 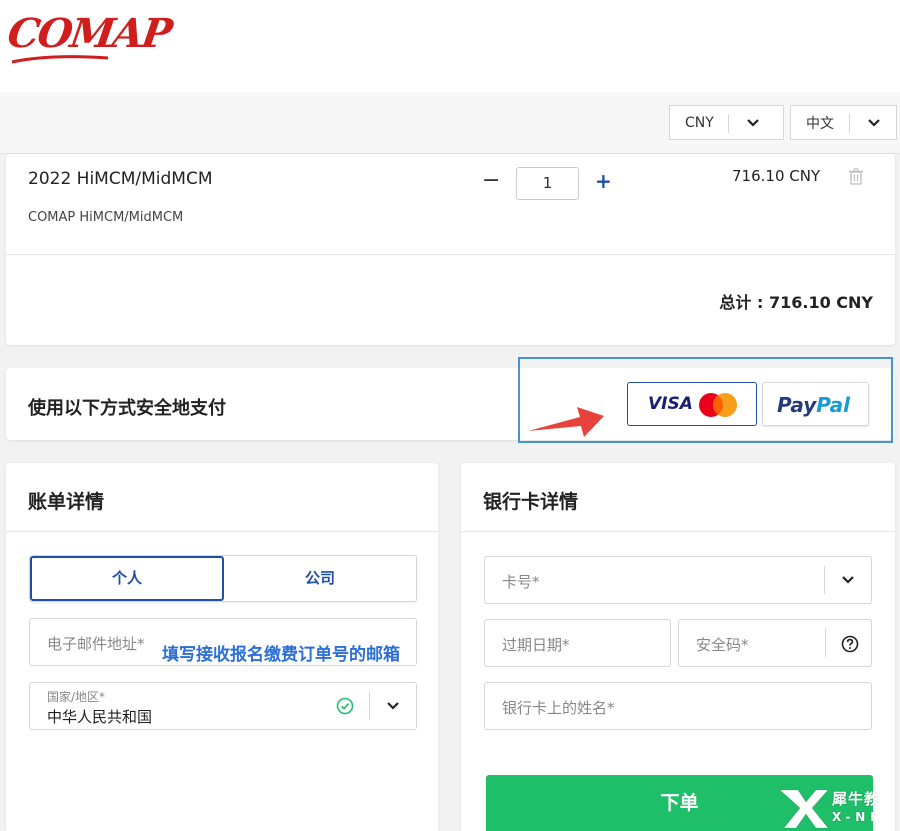 I want to click on expiry-placeholder: 过期日期*, so click(x=536, y=645).